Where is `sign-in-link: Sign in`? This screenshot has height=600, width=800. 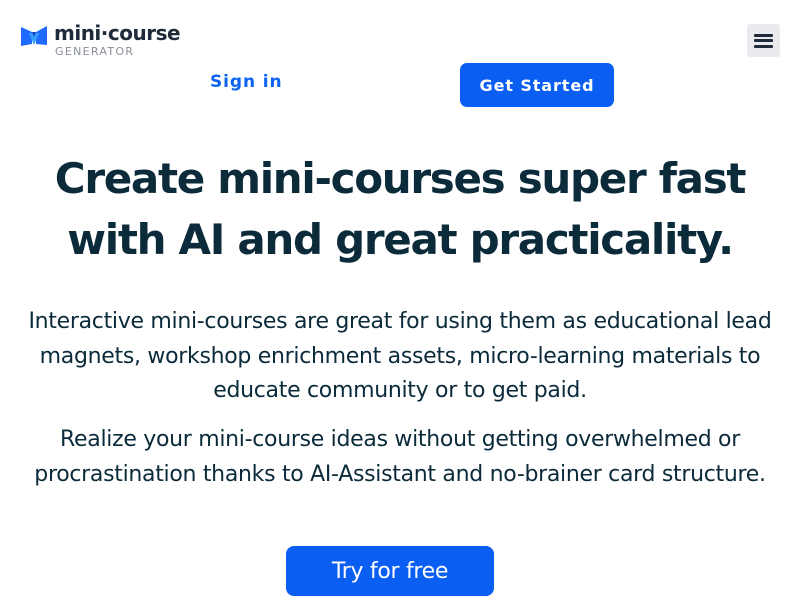
sign-in-link: Sign in is located at coordinates (246, 82).